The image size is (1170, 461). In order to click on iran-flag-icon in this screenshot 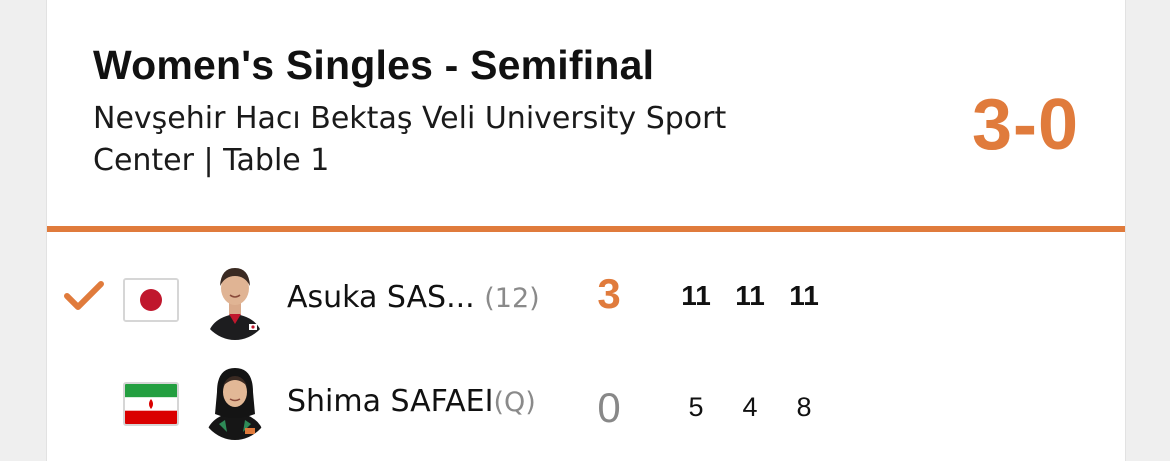, I will do `click(151, 404)`.